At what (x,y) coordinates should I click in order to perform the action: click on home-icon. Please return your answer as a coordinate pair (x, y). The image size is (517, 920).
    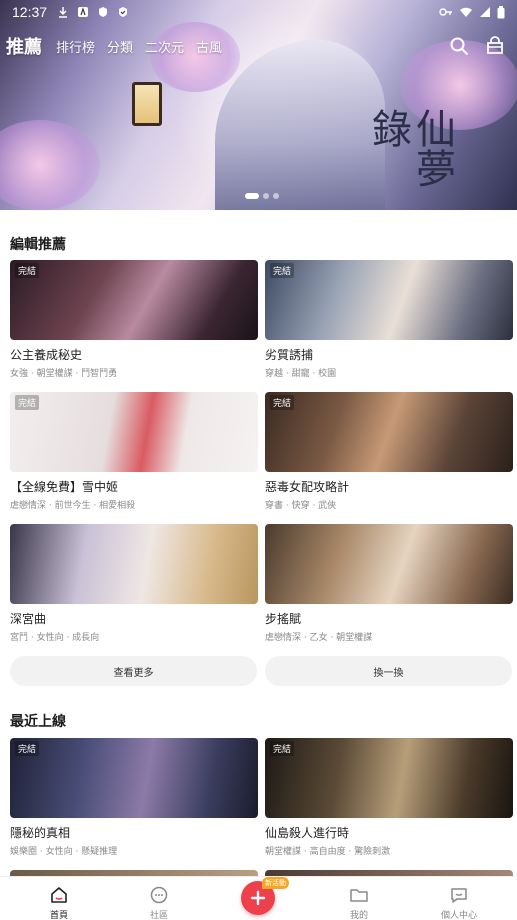
    Looking at the image, I should click on (59, 895).